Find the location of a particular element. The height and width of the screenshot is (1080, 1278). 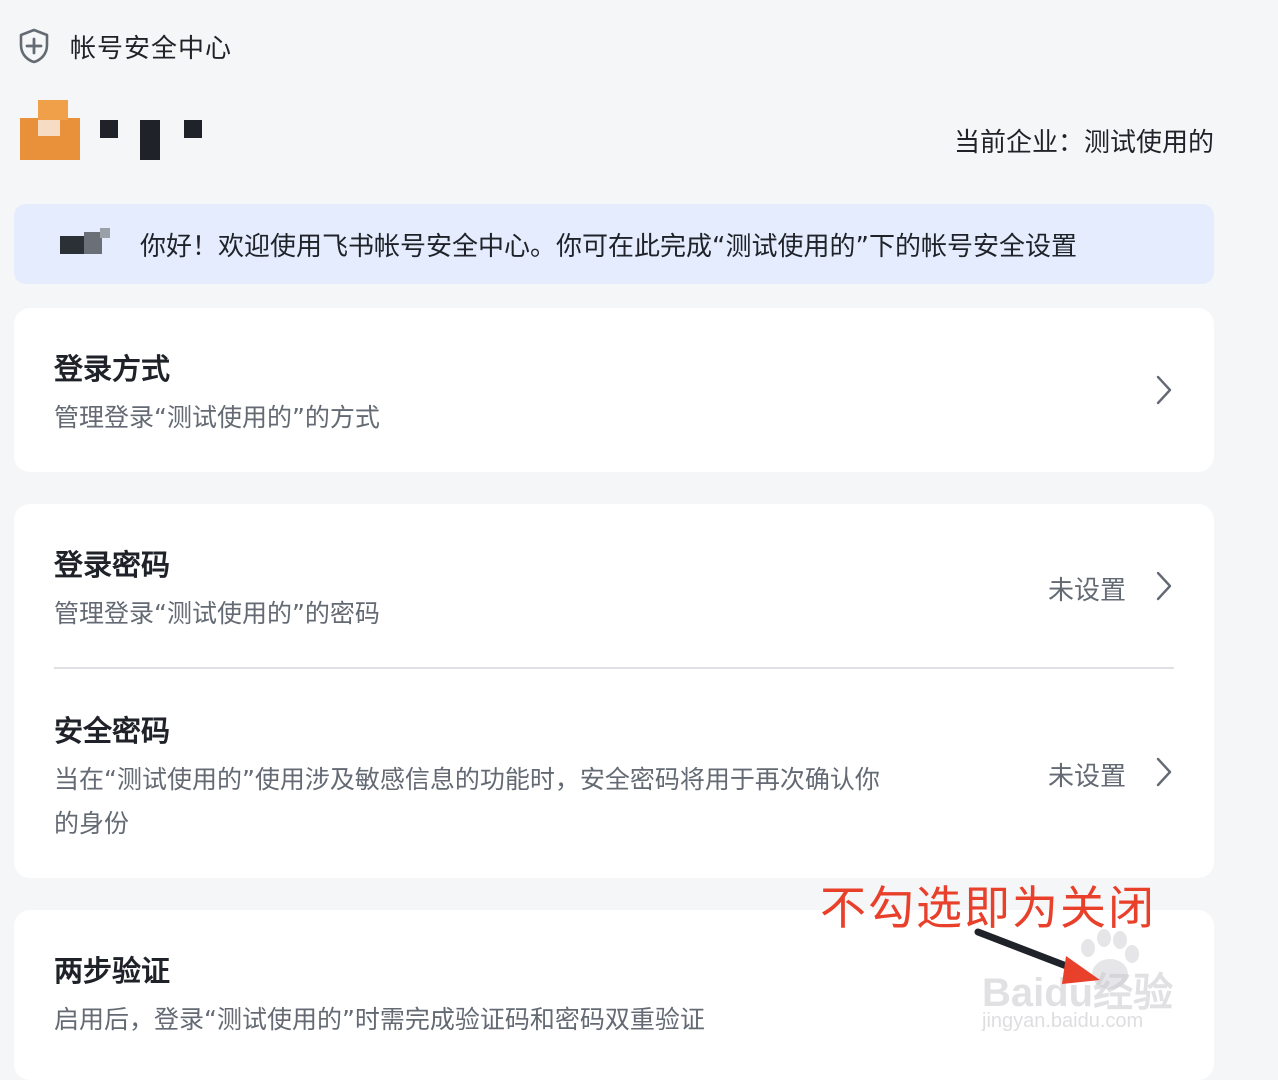

login-password-row: 登录密码 管理登录“测试使用的”的密码 未设置 is located at coordinates (614, 586).